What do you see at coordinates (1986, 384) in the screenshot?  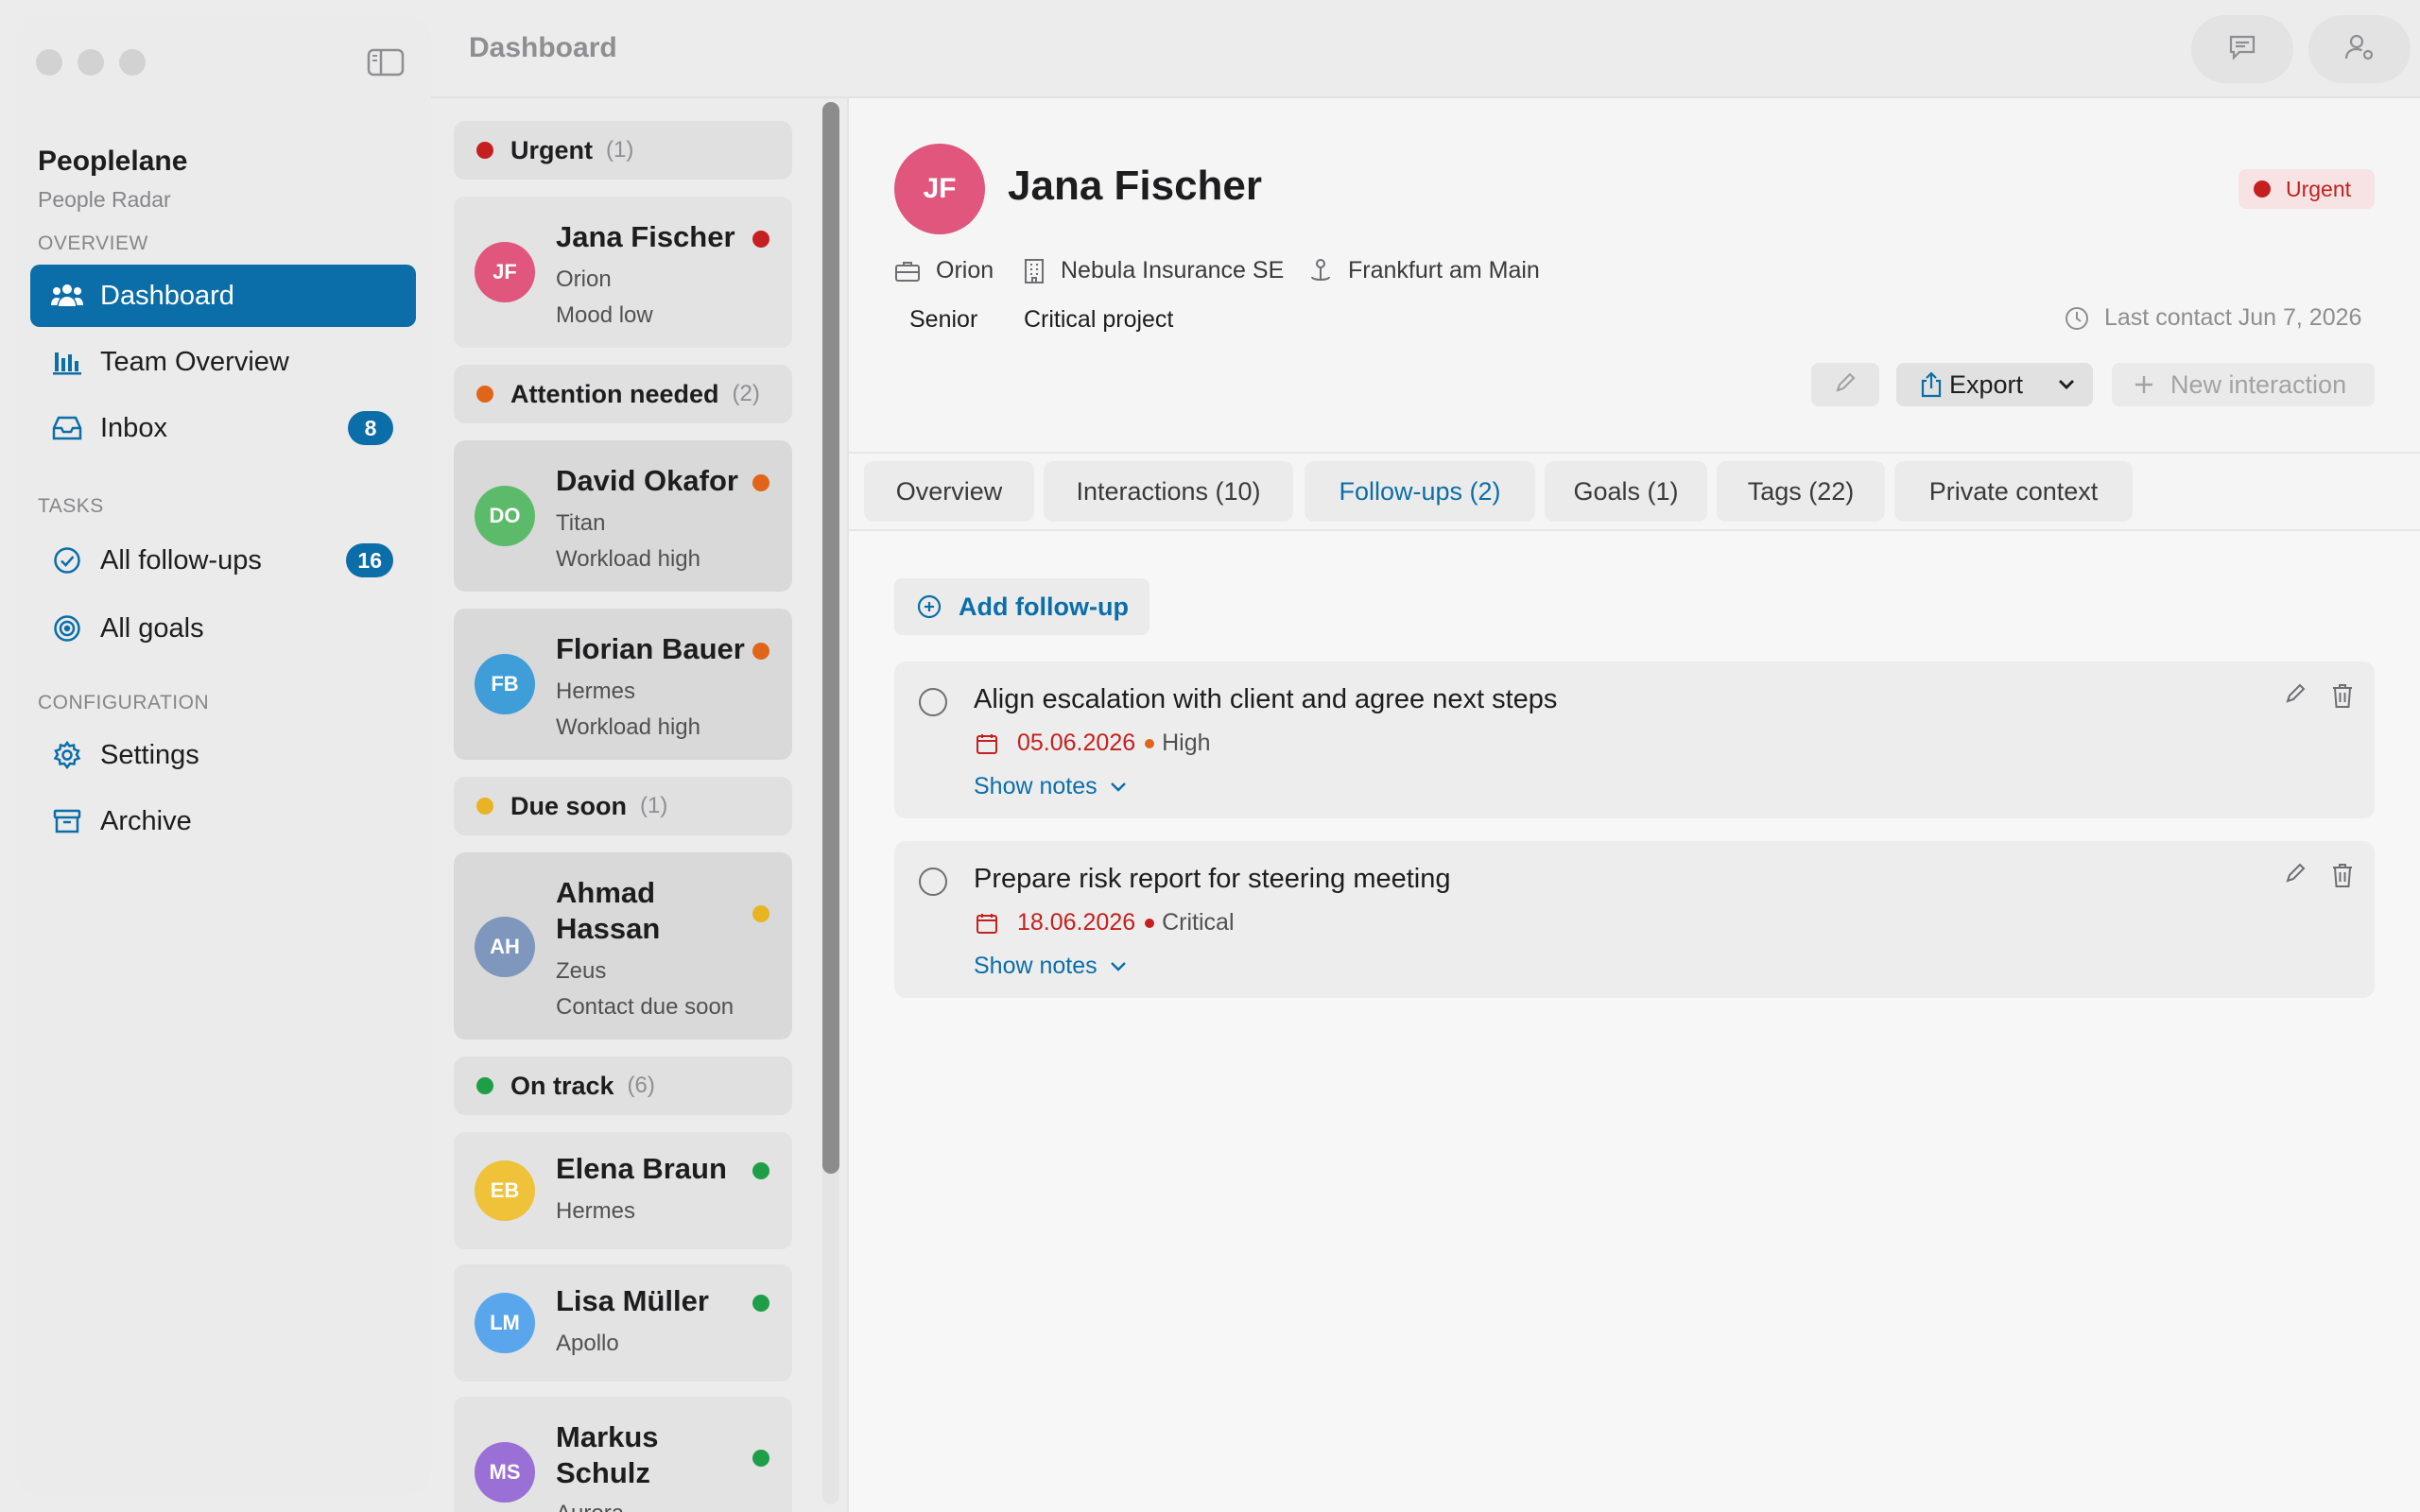 I see `export-label: Export` at bounding box center [1986, 384].